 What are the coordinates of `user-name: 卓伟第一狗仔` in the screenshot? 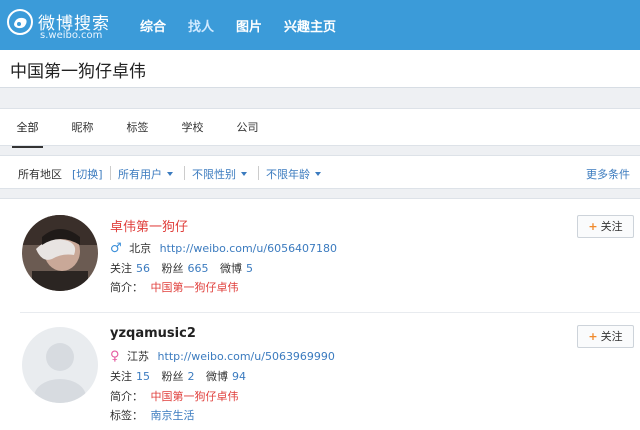 It's located at (149, 225).